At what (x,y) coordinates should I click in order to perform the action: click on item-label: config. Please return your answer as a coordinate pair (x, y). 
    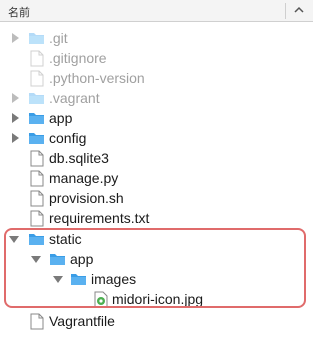
    Looking at the image, I should click on (68, 138).